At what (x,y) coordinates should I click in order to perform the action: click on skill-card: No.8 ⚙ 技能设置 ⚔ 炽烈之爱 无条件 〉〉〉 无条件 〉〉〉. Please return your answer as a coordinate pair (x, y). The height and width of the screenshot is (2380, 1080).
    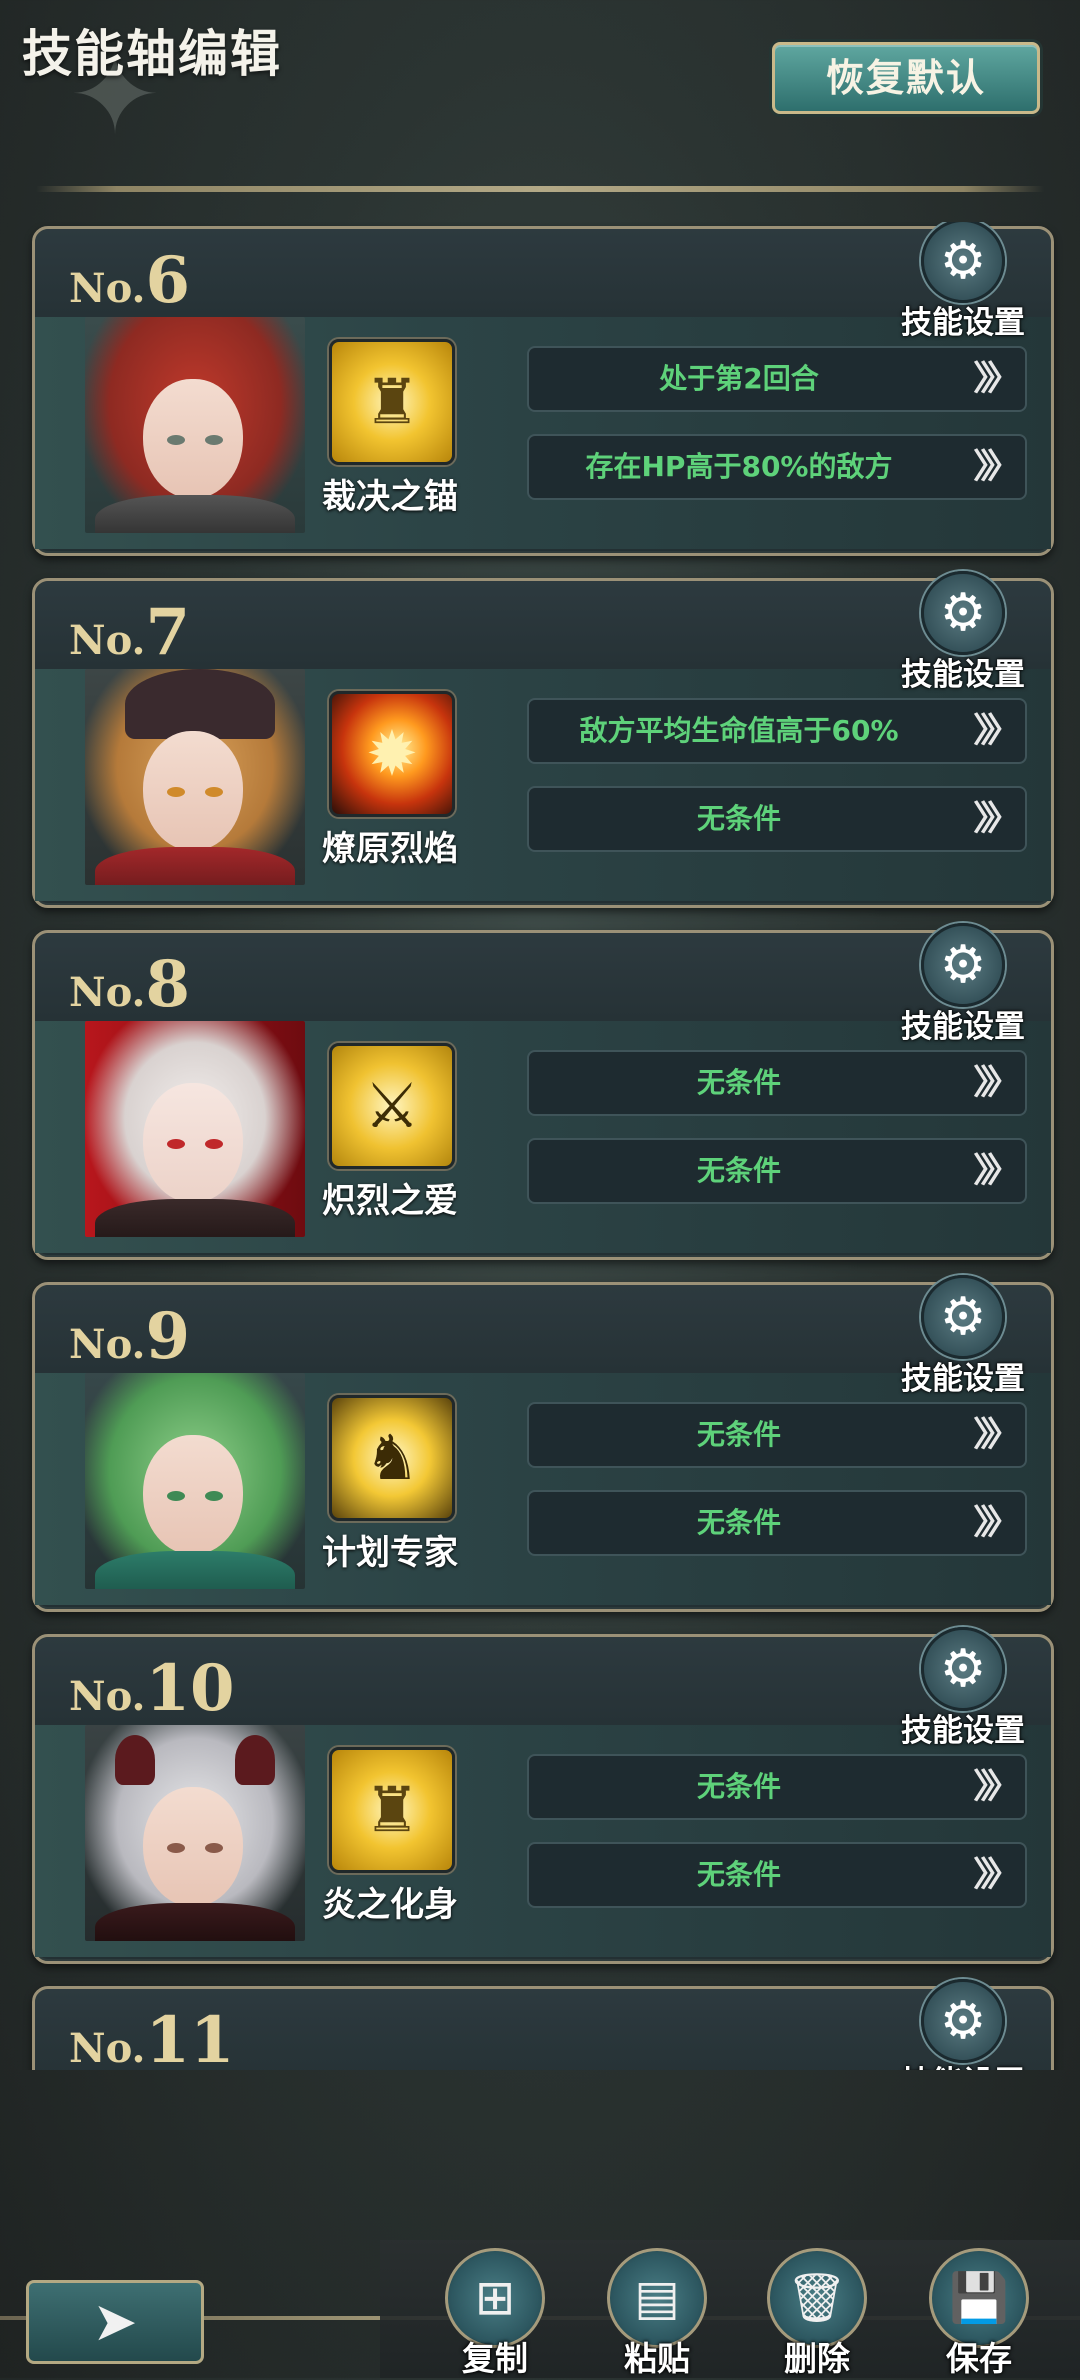
    Looking at the image, I should click on (543, 1091).